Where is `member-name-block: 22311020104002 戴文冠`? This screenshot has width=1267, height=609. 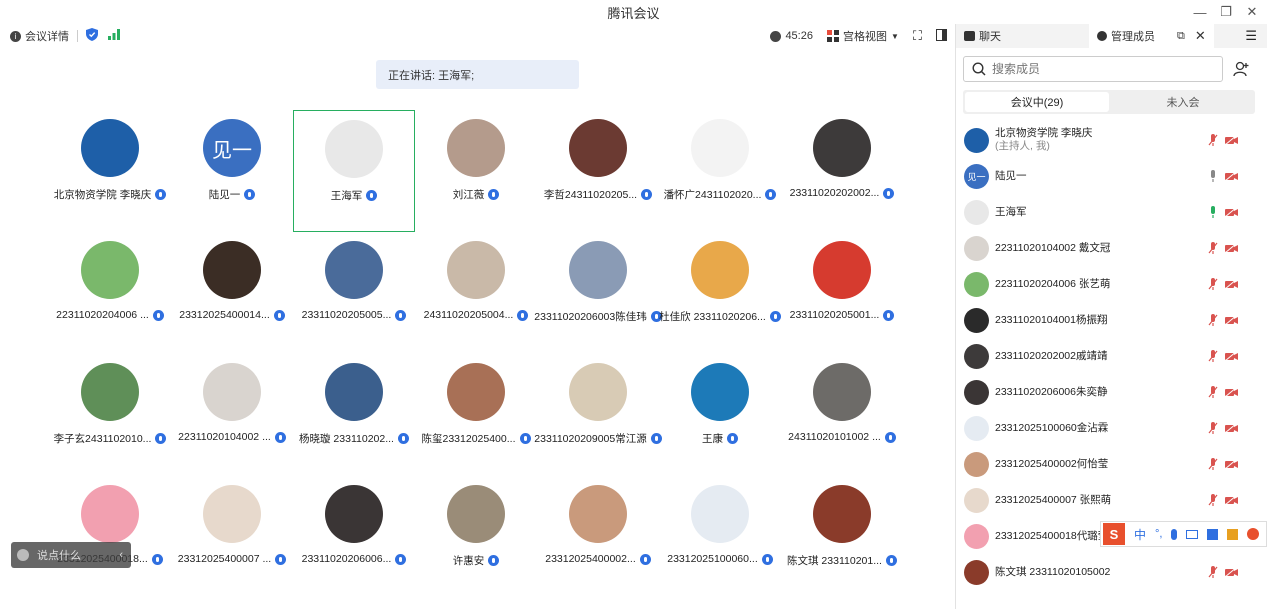
member-name-block: 22311020104002 戴文冠 is located at coordinates (1052, 248).